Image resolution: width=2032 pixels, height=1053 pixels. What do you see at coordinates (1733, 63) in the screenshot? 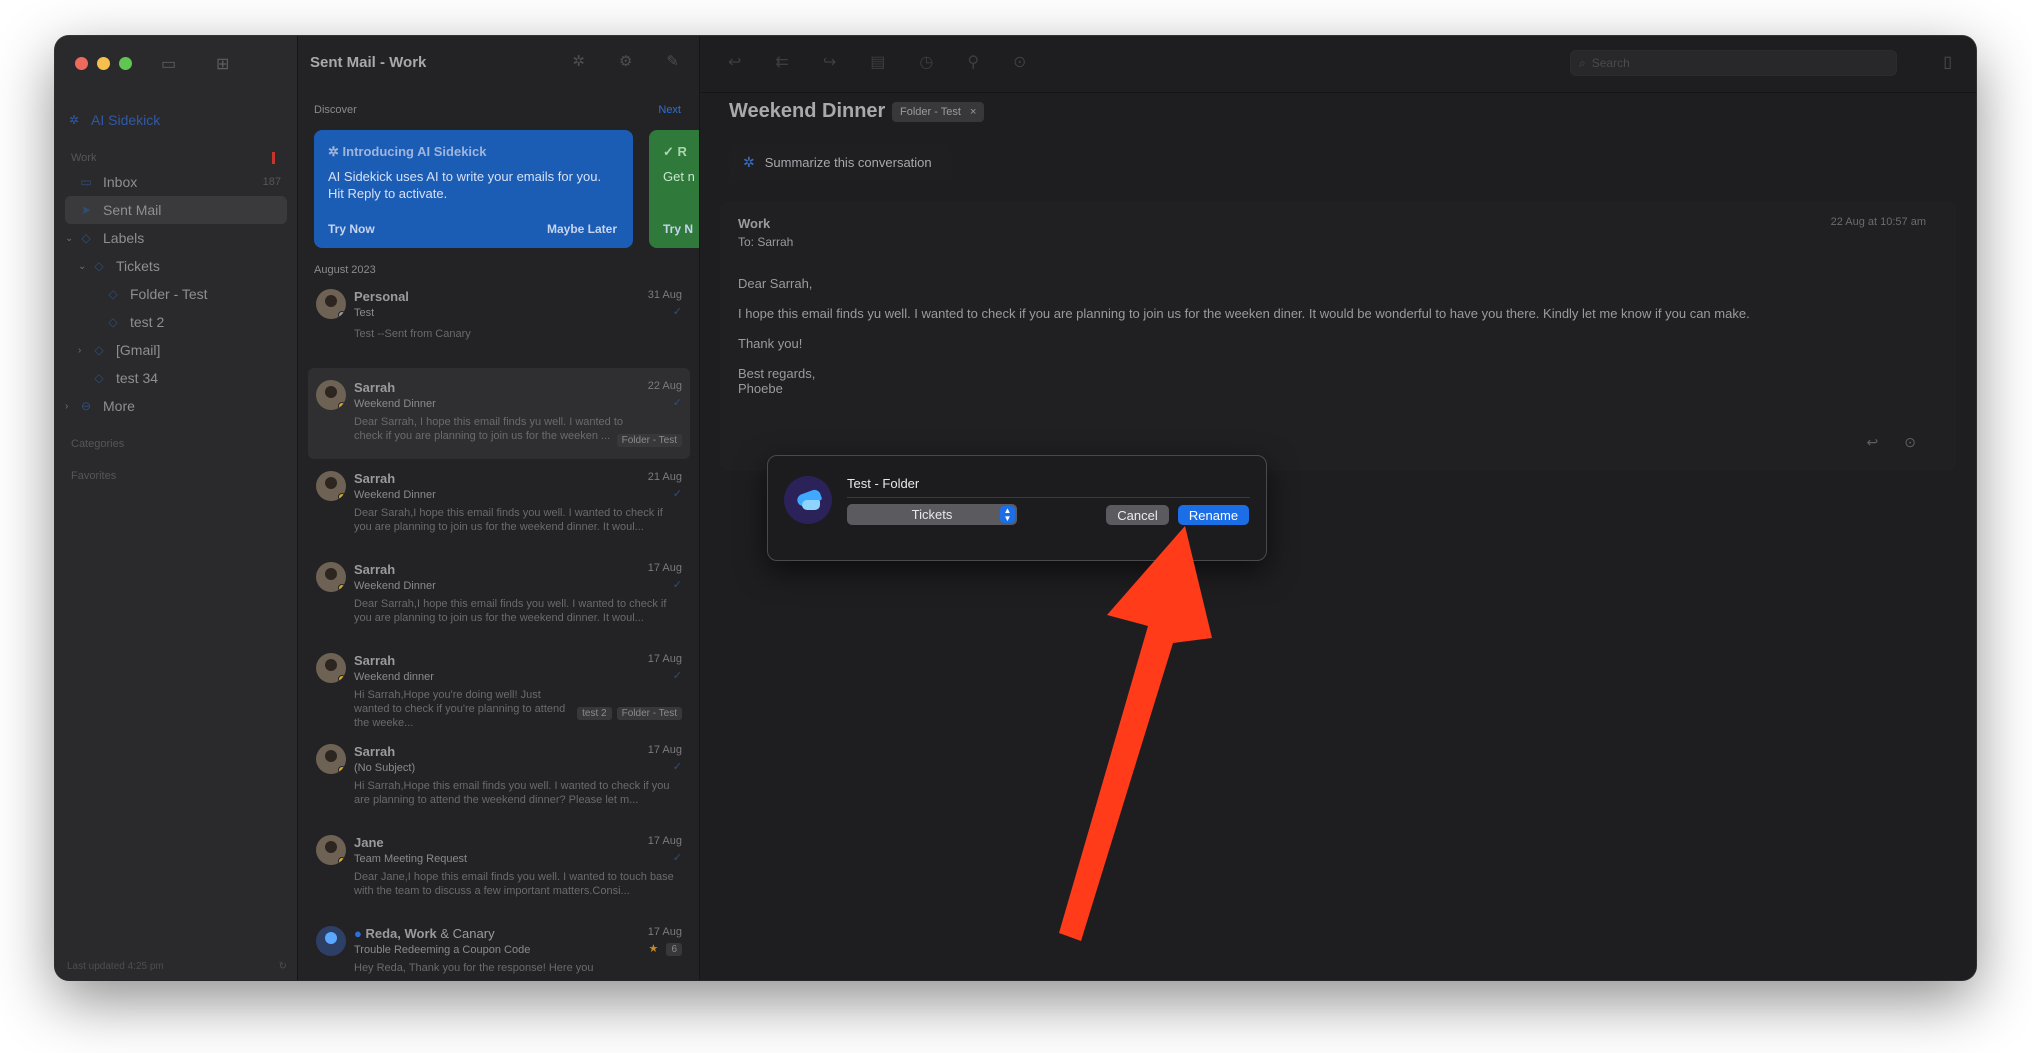
I see `search-input: ⌕ Search` at bounding box center [1733, 63].